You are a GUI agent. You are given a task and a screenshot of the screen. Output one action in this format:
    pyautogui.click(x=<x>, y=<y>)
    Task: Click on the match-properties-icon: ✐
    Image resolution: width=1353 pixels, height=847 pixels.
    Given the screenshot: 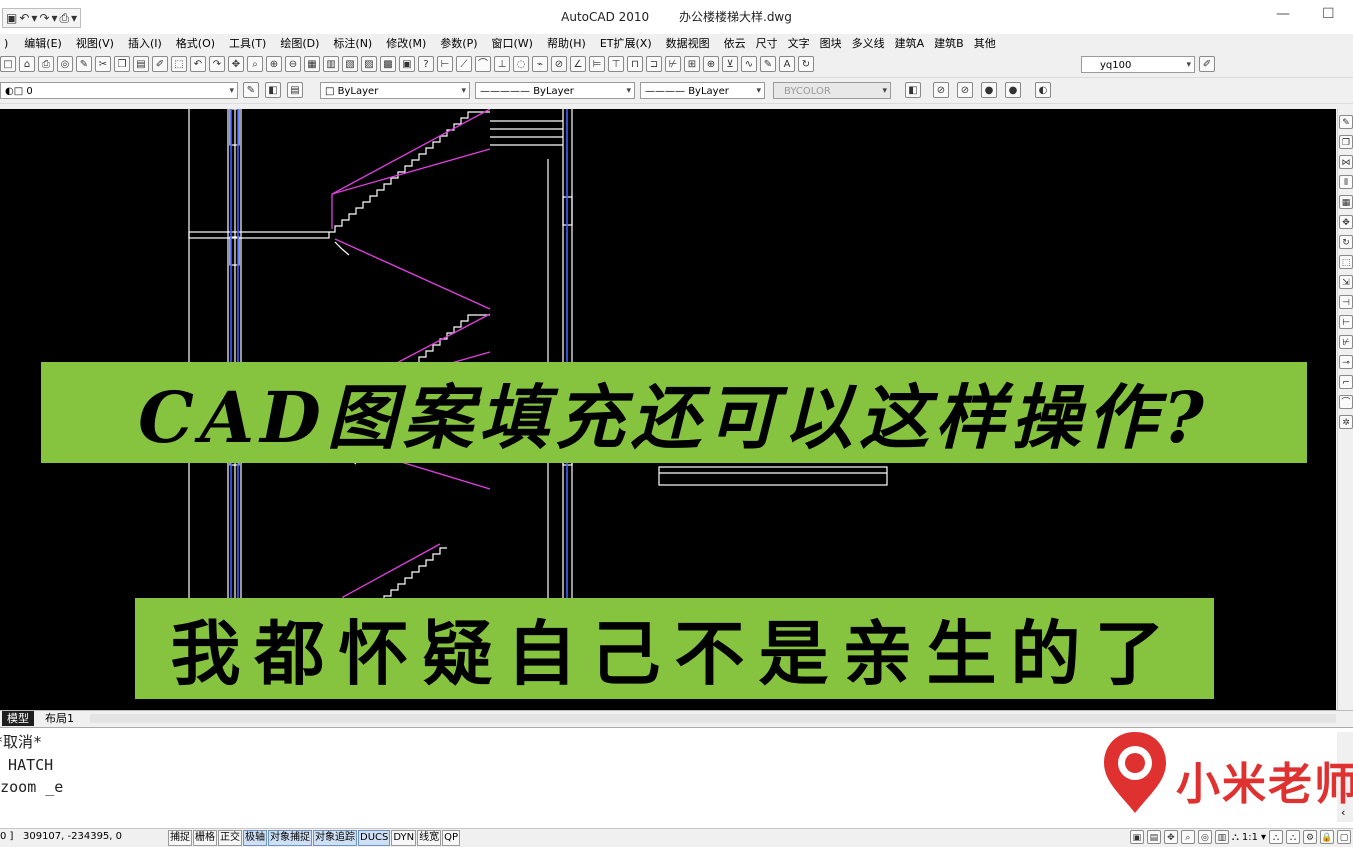 What is the action you would take?
    pyautogui.click(x=160, y=64)
    